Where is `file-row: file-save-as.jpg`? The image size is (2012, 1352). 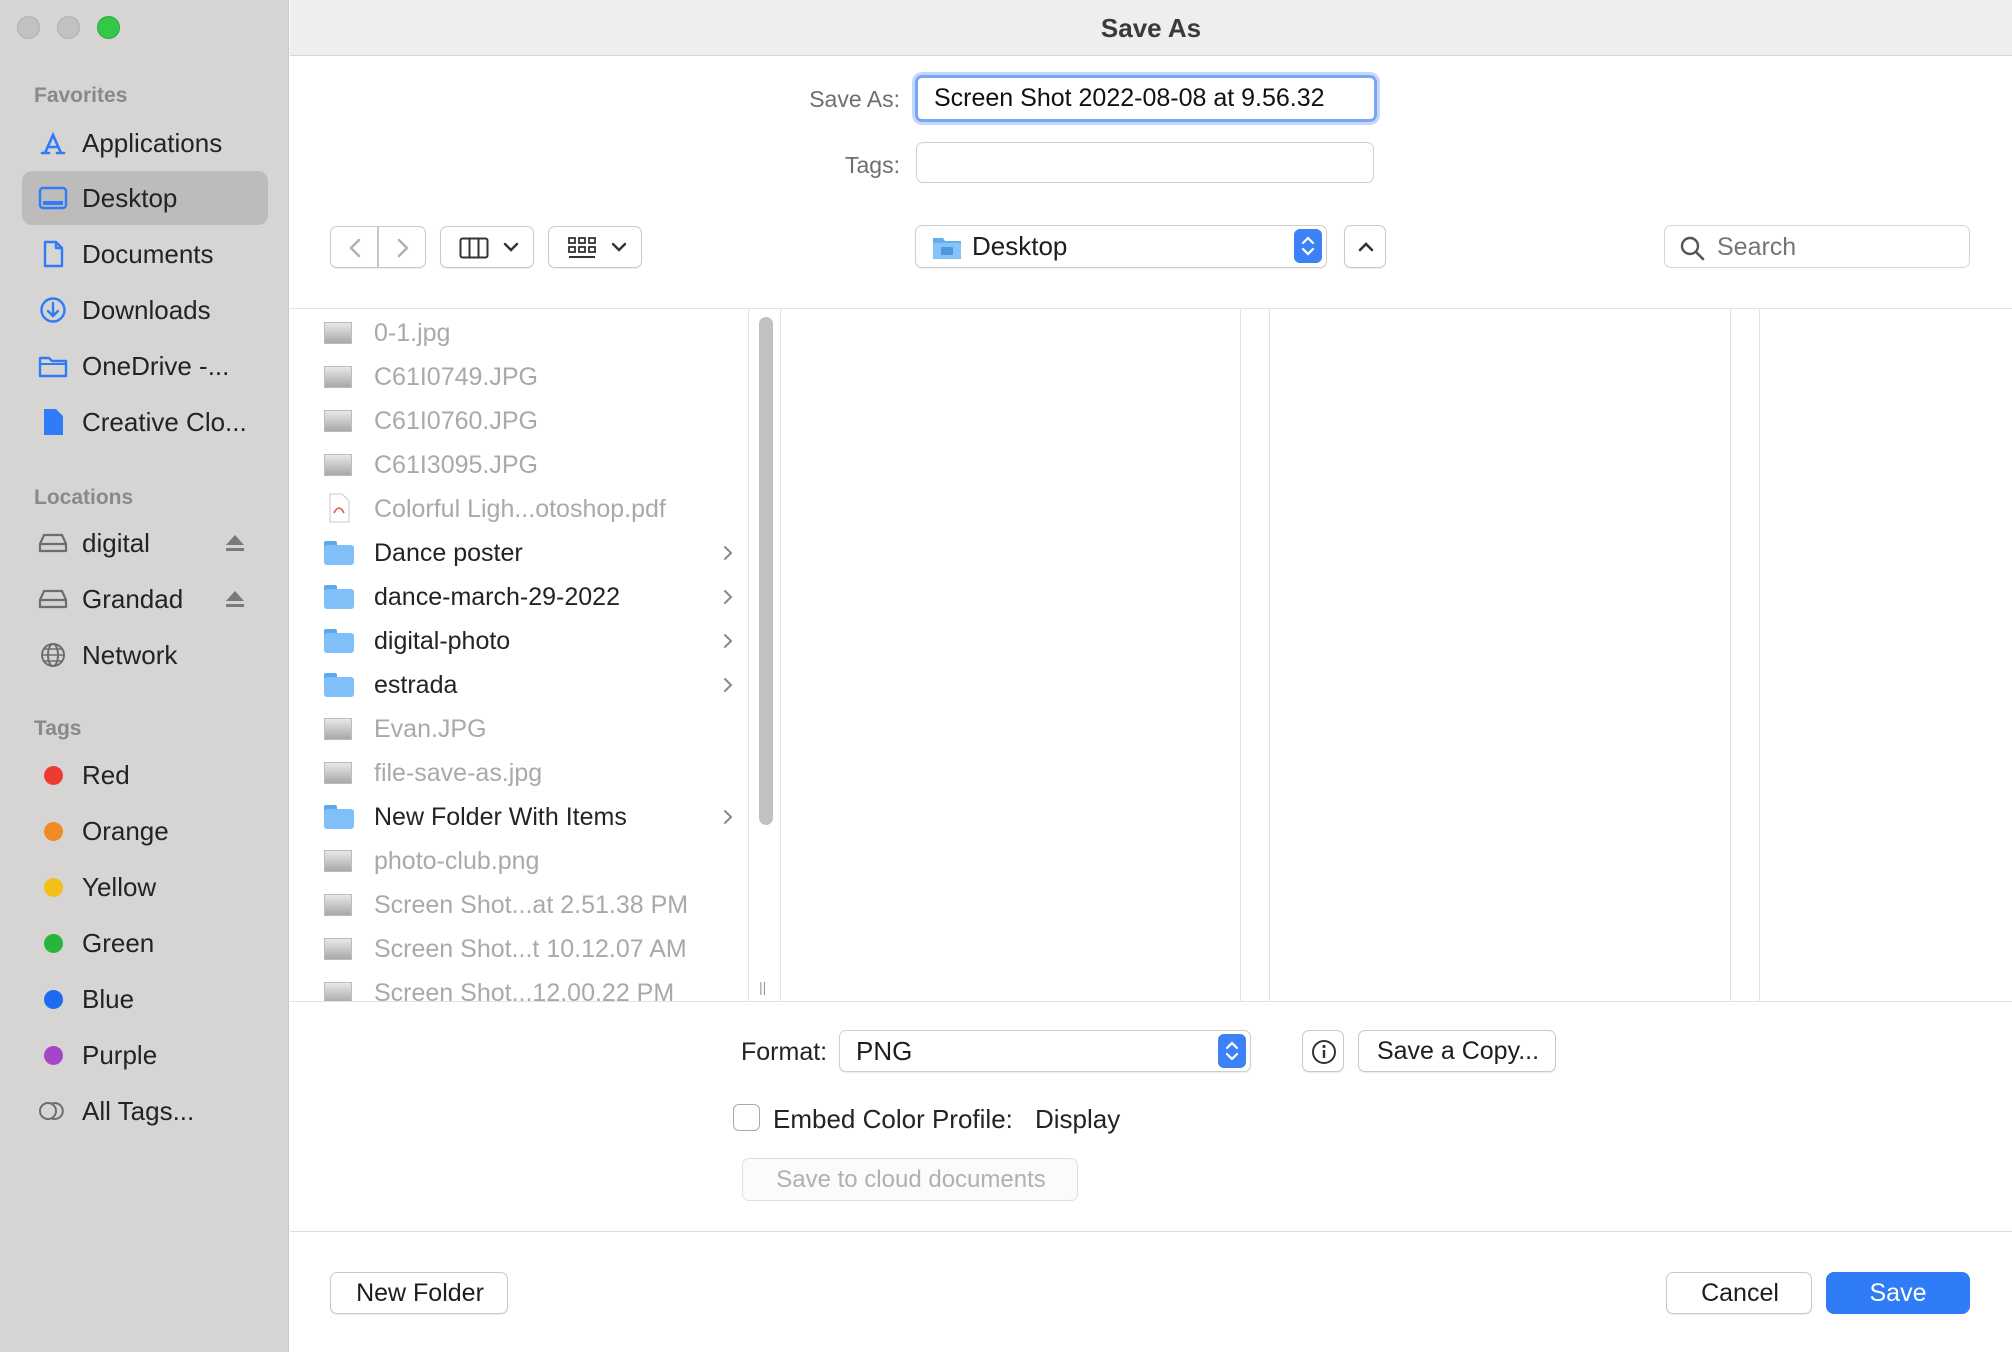 file-row: file-save-as.jpg is located at coordinates (535, 773).